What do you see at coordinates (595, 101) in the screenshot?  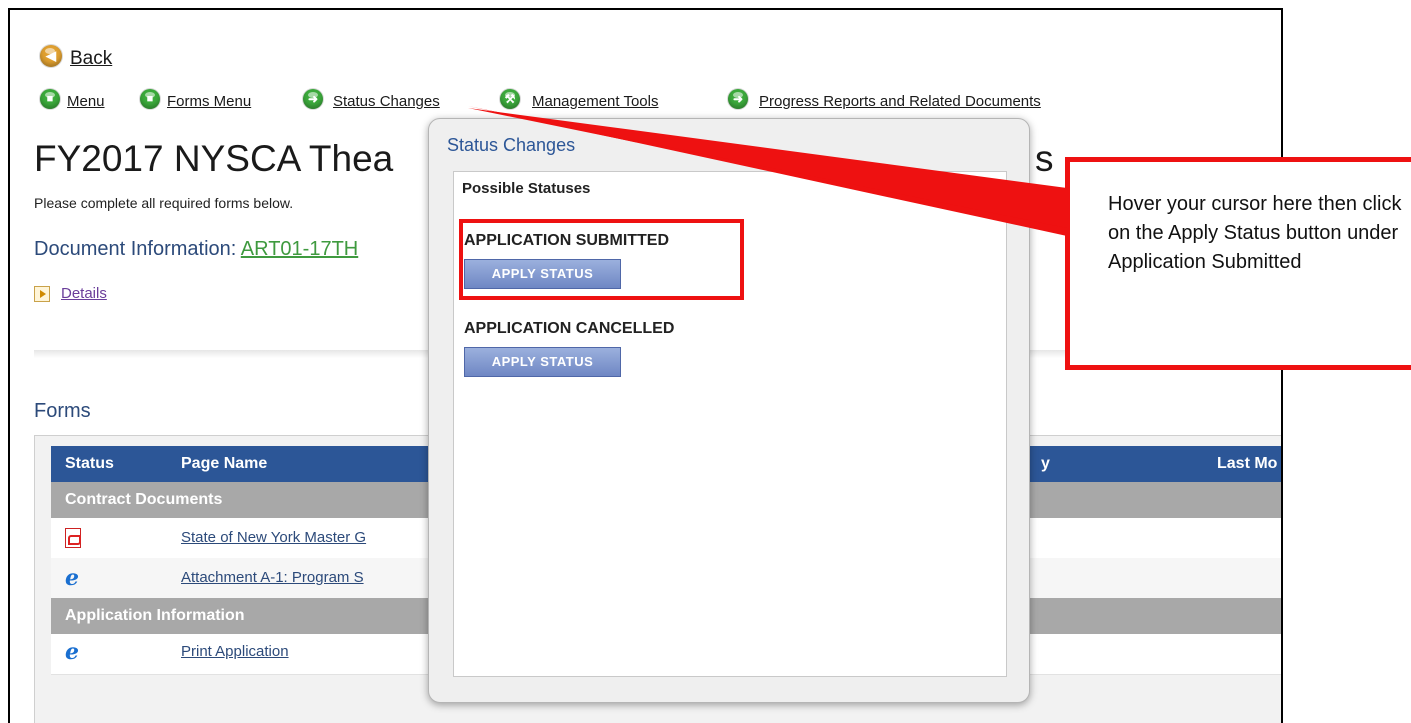 I see `management-tools-link: Management Tools` at bounding box center [595, 101].